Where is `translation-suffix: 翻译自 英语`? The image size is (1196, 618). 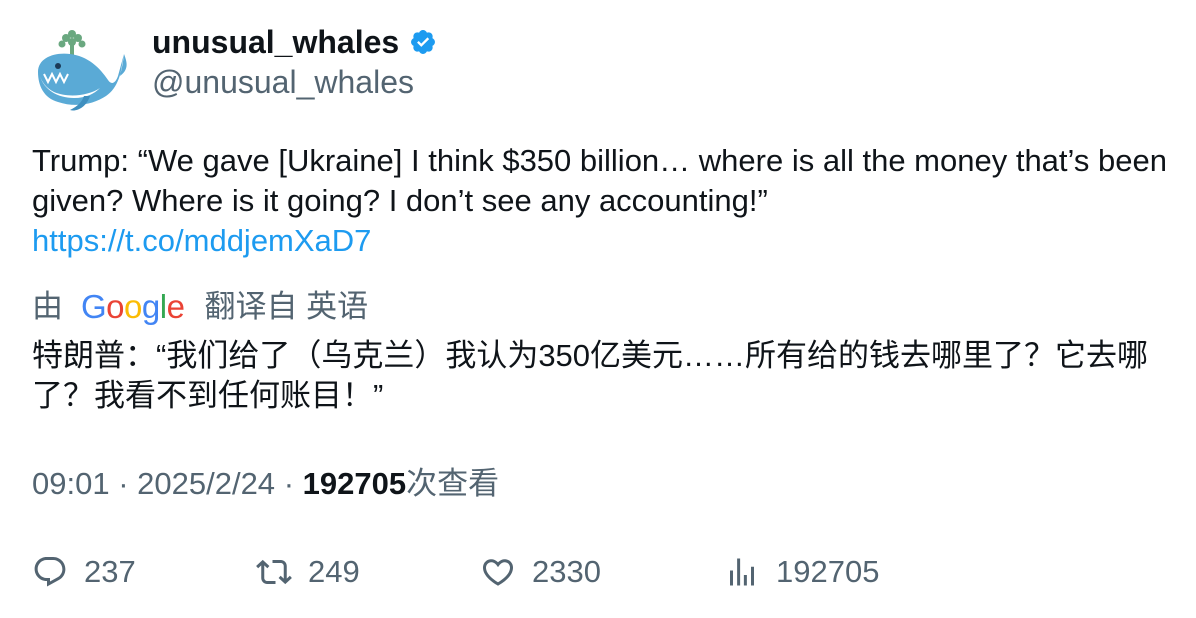
translation-suffix: 翻译自 英语 is located at coordinates (286, 306).